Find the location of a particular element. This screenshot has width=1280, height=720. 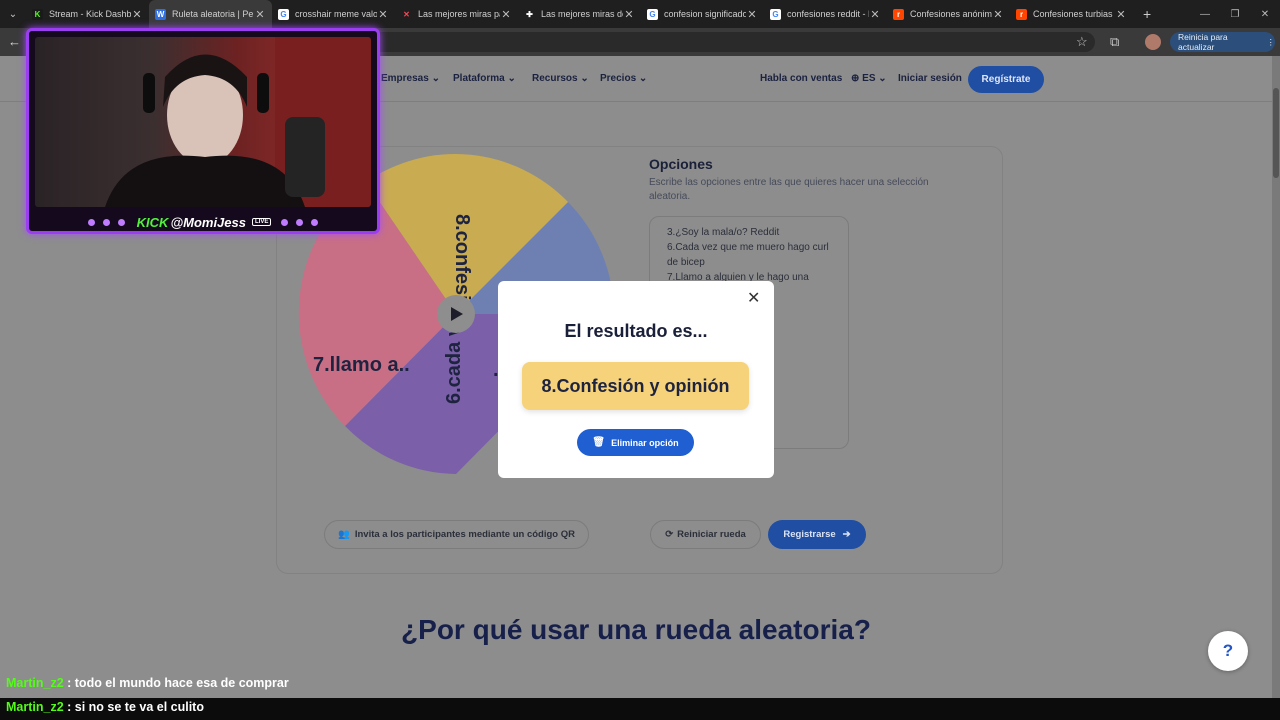

tab-title: Las mejores miras de is located at coordinates (582, 14).